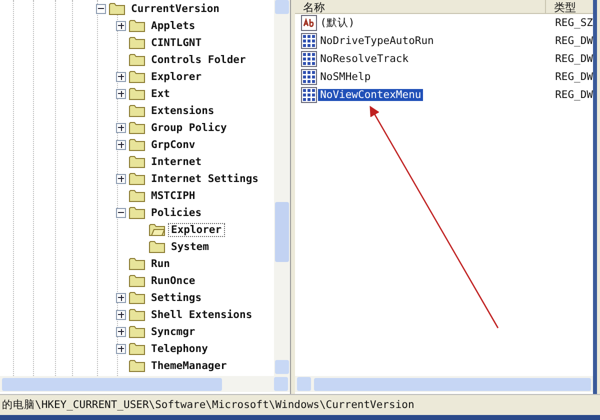  I want to click on tree-item: Policies, so click(176, 212).